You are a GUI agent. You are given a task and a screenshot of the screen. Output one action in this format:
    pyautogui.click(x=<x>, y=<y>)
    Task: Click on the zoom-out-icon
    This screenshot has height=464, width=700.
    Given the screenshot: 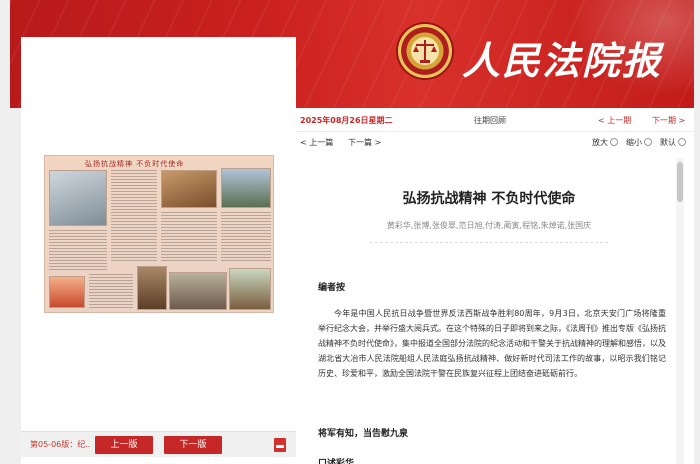 What is the action you would take?
    pyautogui.click(x=648, y=142)
    